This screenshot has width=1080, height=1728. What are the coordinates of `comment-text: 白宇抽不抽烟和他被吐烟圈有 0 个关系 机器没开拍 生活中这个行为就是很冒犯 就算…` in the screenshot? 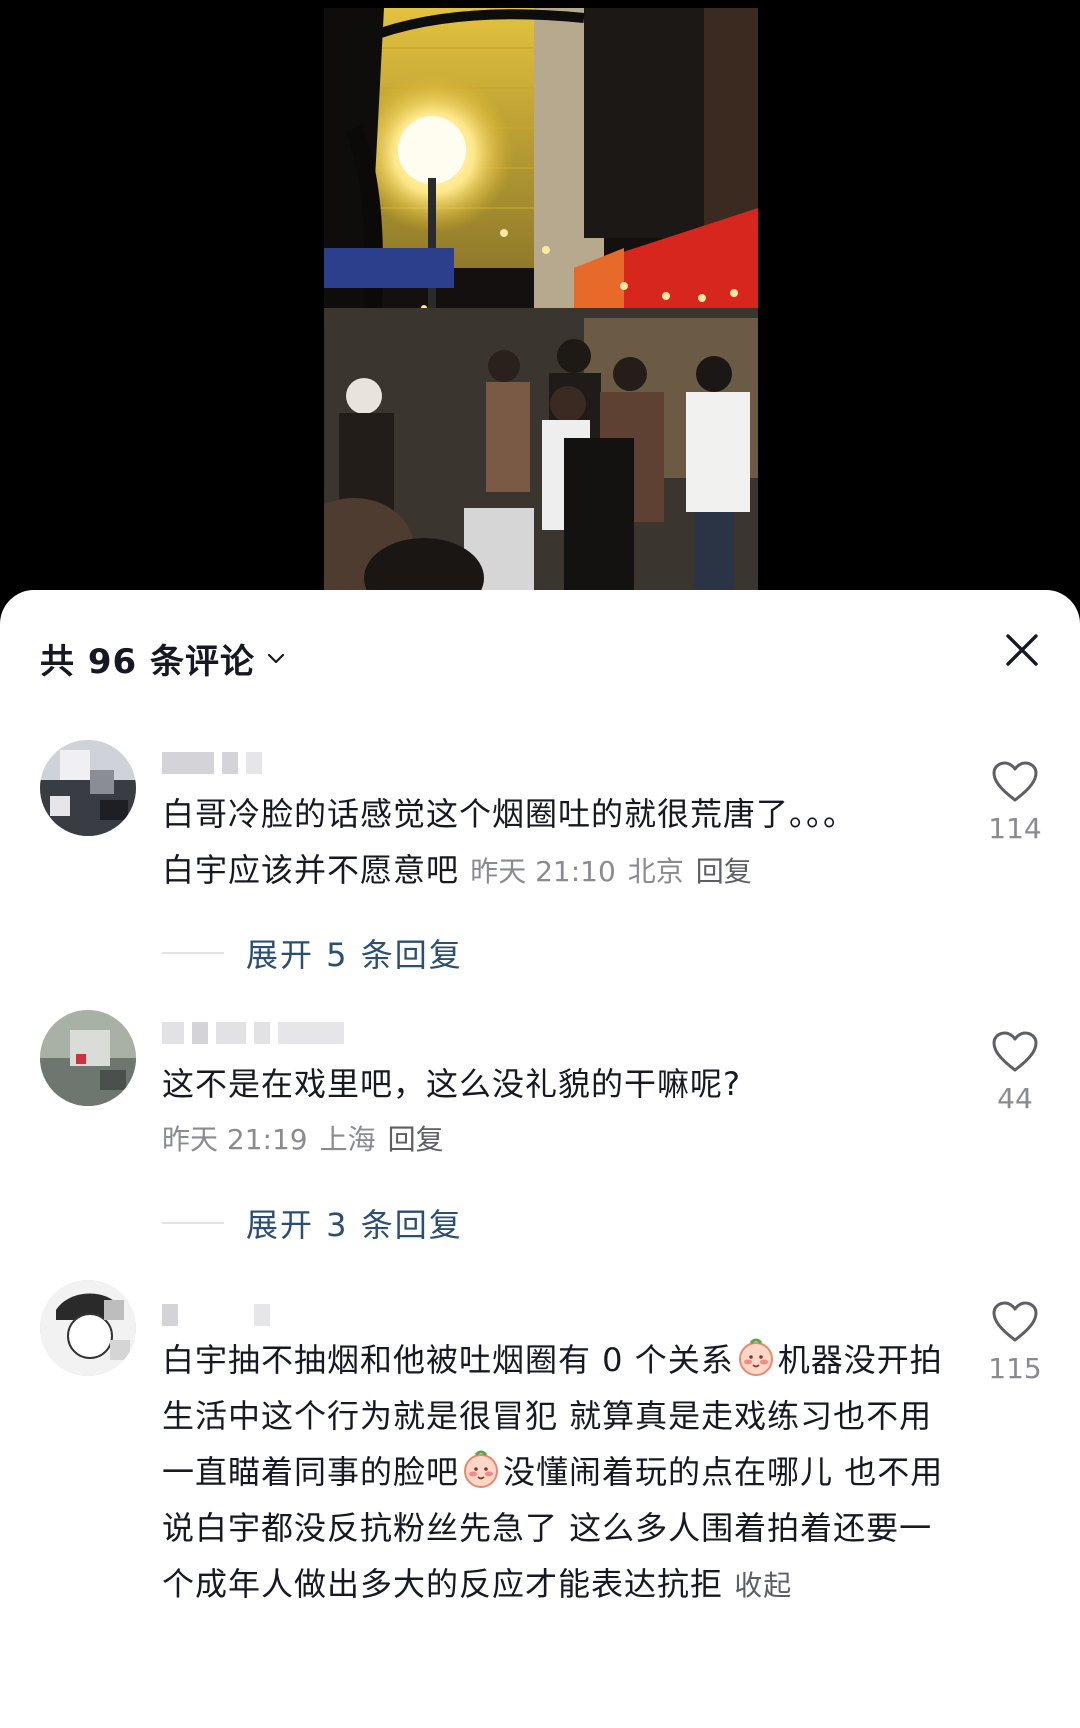 It's located at (557, 1473).